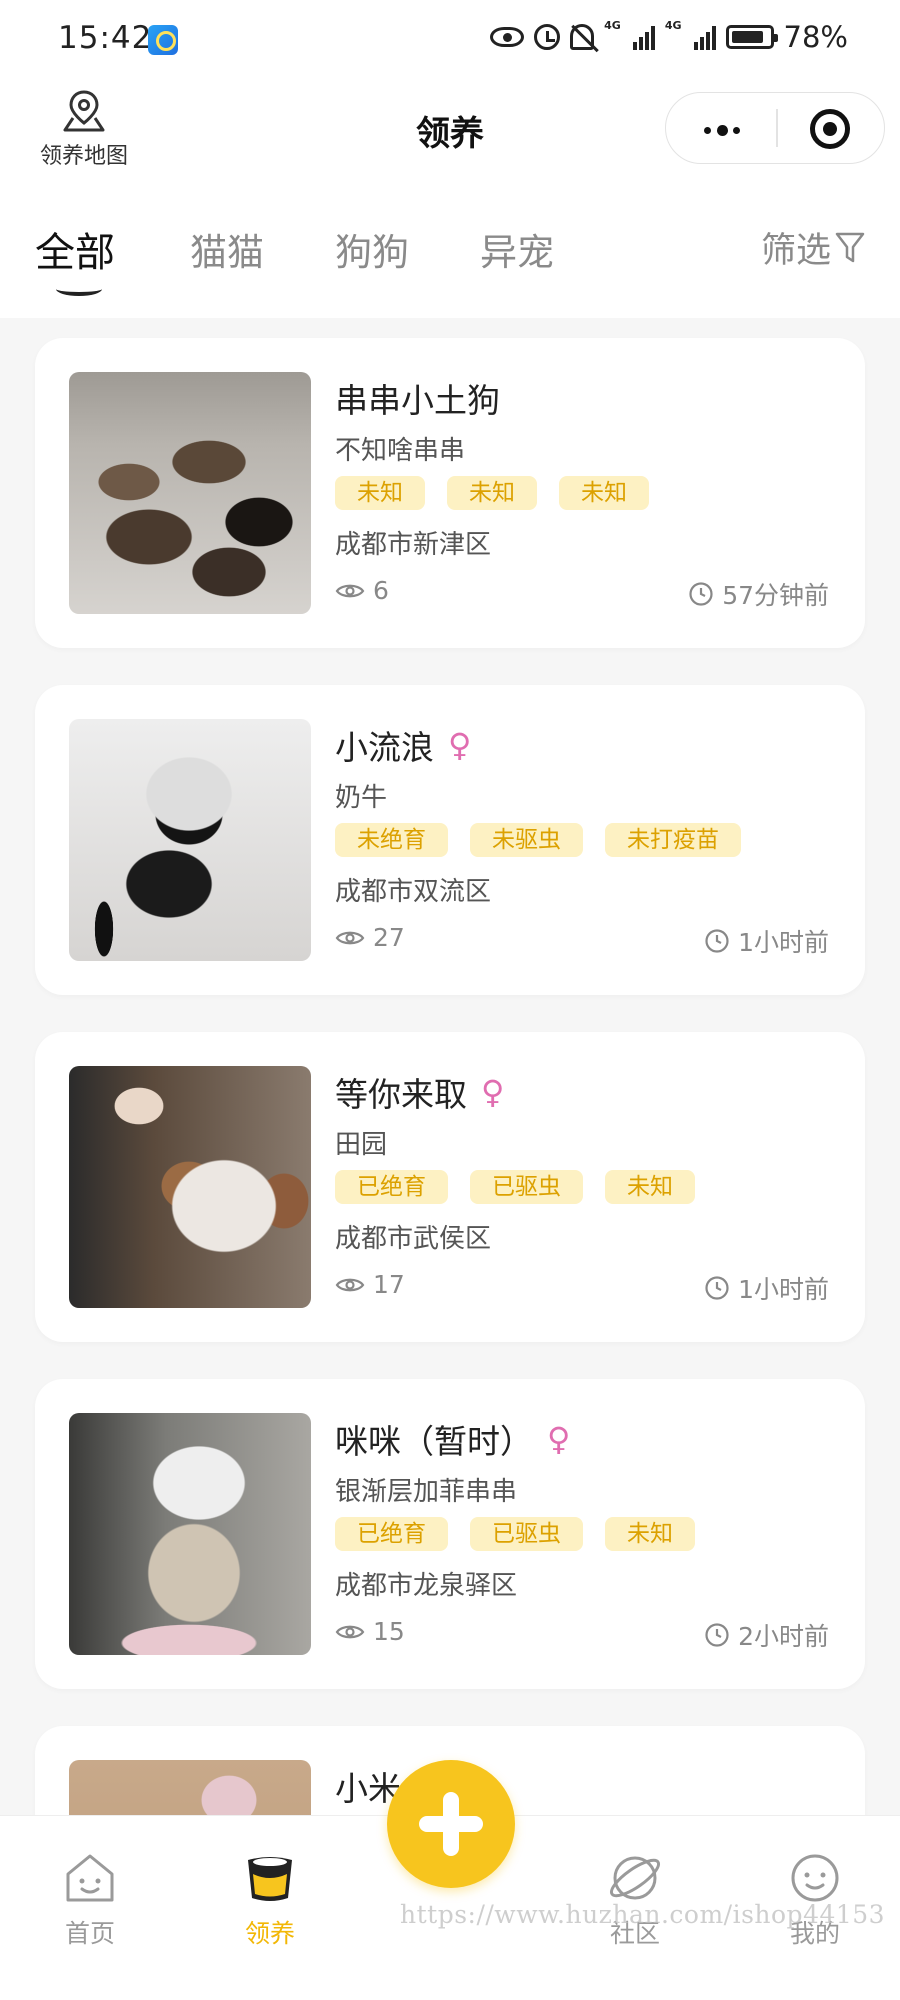 The width and height of the screenshot is (900, 2000). I want to click on network-type-2: 4G, so click(673, 25).